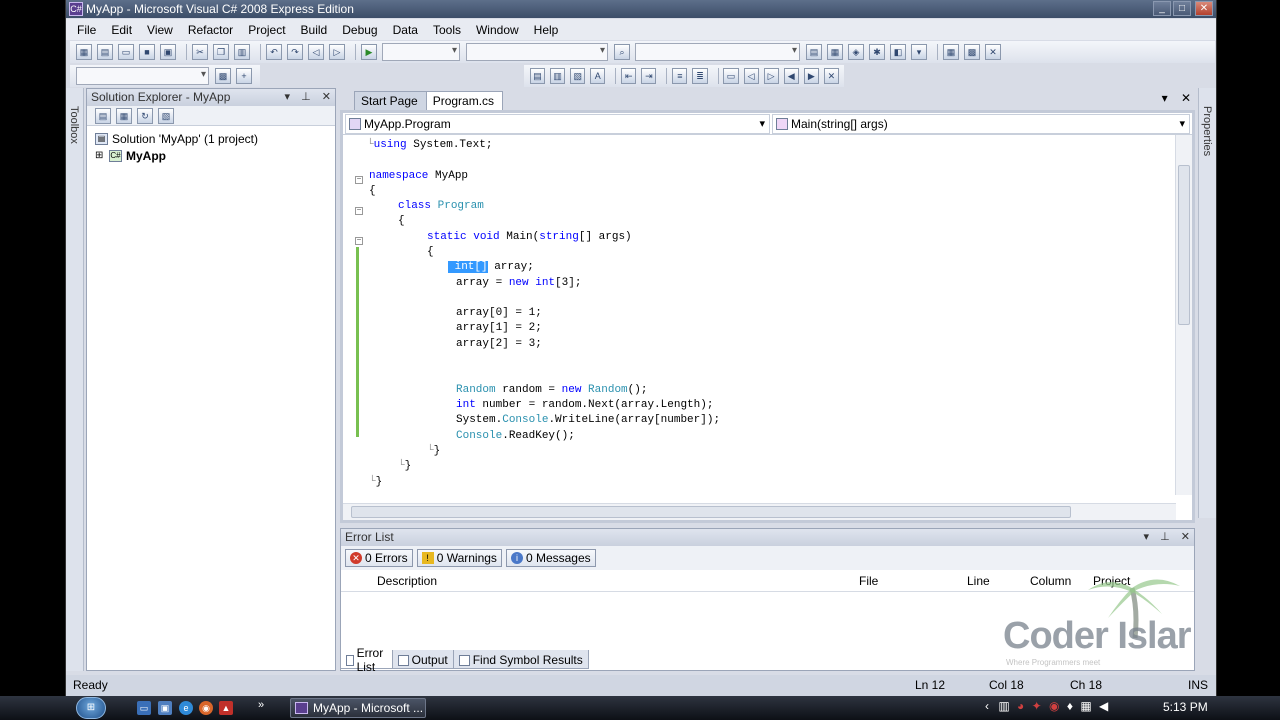  I want to click on next-bookmark-folder-icon: ▶, so click(811, 76).